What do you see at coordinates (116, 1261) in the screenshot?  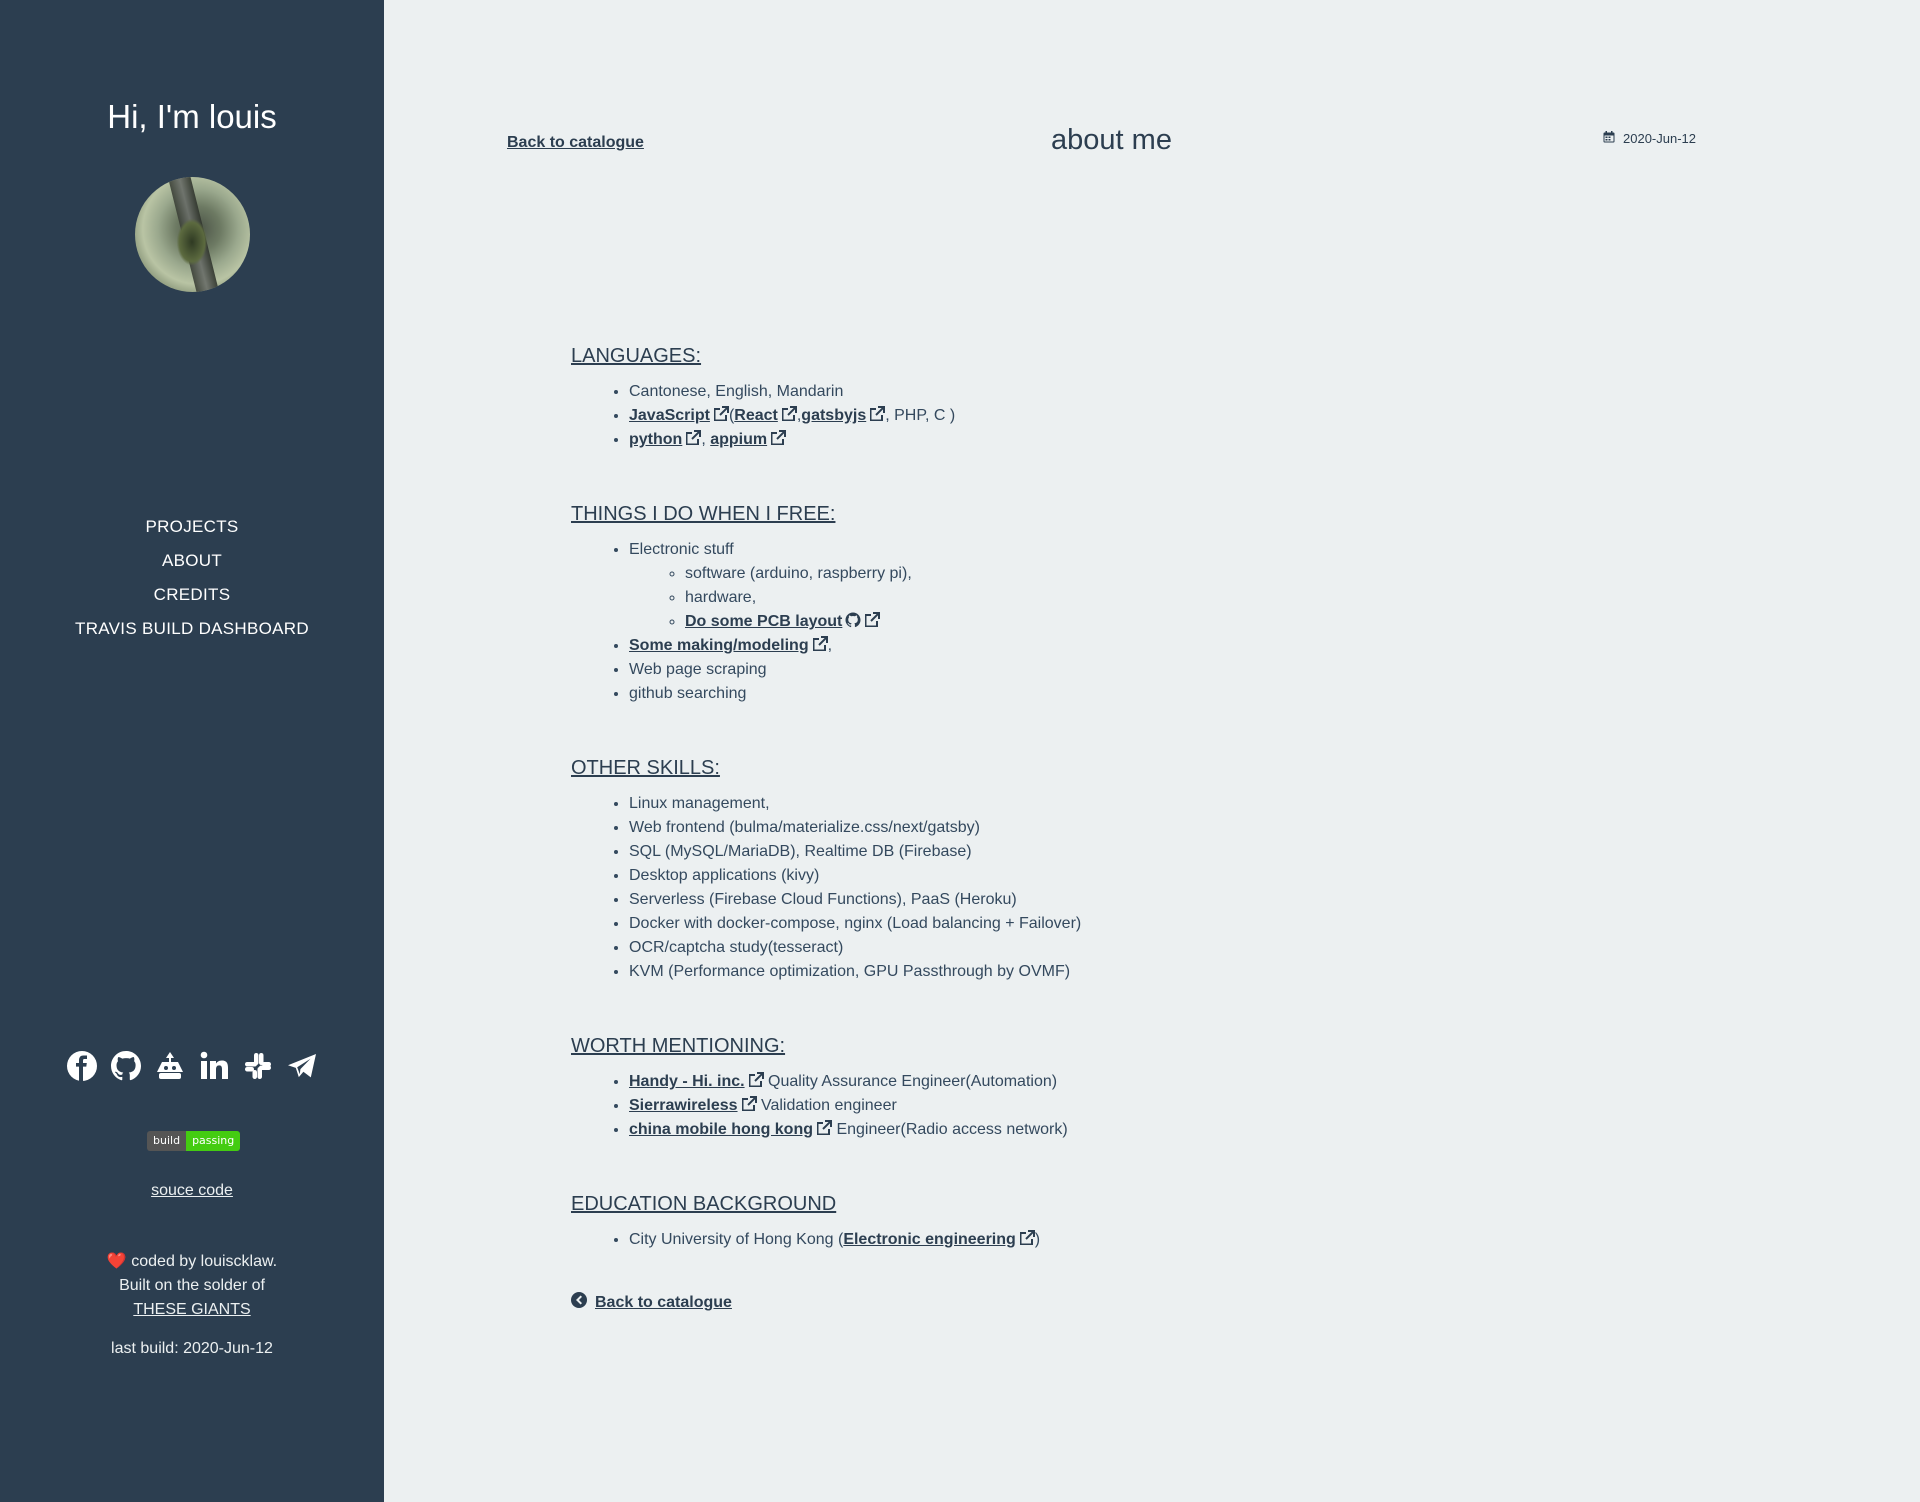 I see `heart-icon: ❤️` at bounding box center [116, 1261].